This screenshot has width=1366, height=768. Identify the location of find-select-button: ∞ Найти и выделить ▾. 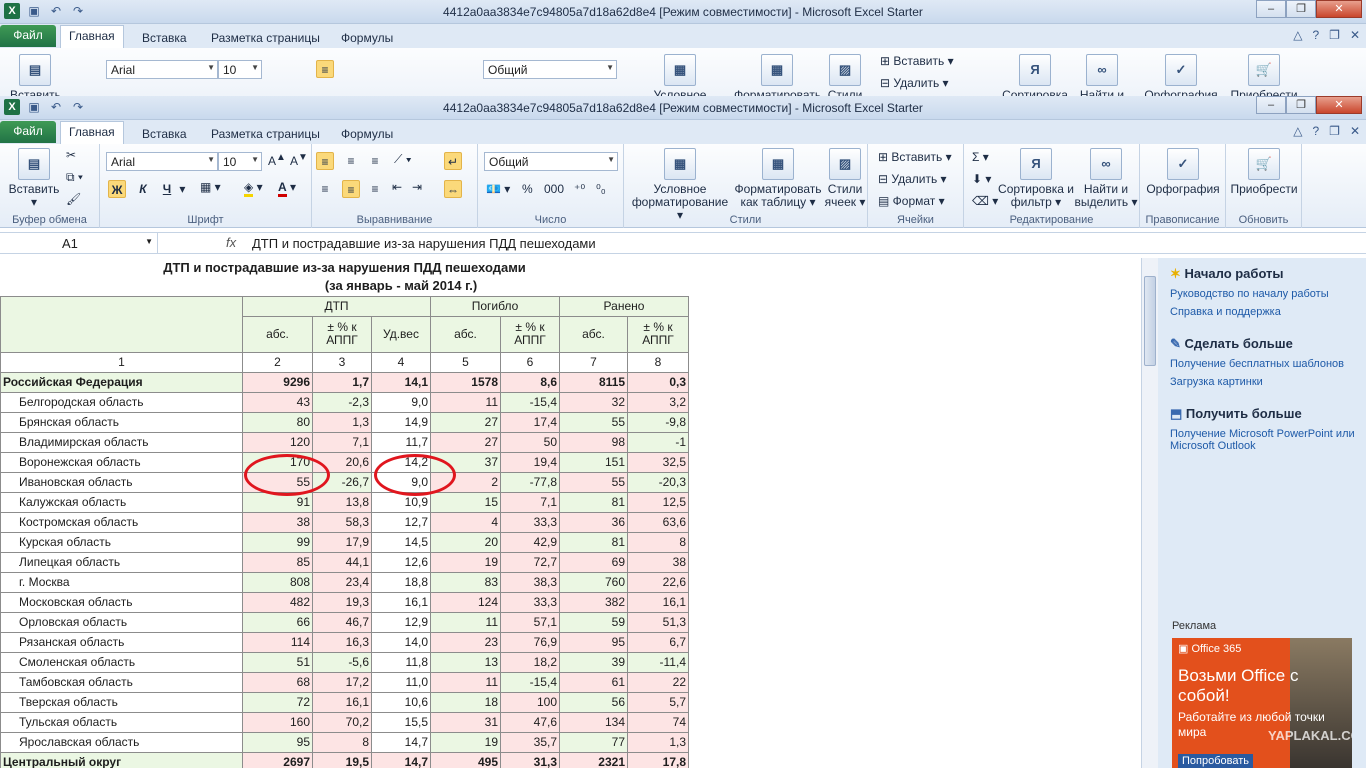
(1106, 178).